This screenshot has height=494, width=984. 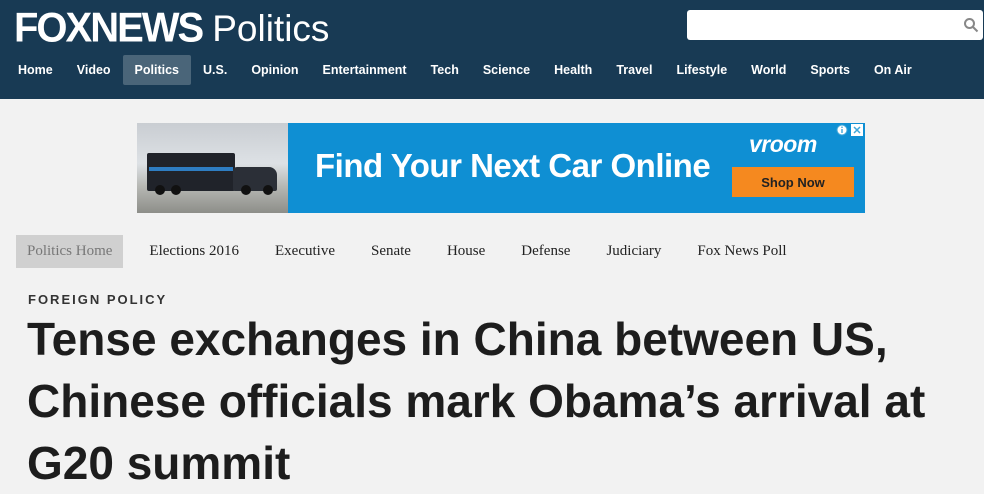 I want to click on nav-item-science: Science, so click(x=506, y=70).